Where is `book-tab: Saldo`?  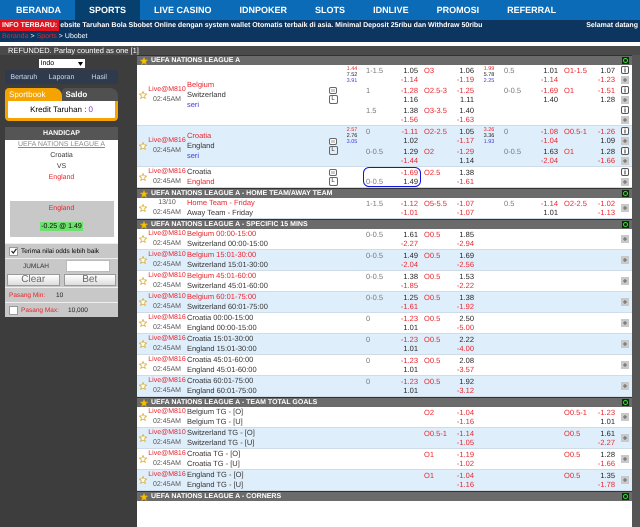 book-tab: Saldo is located at coordinates (90, 94).